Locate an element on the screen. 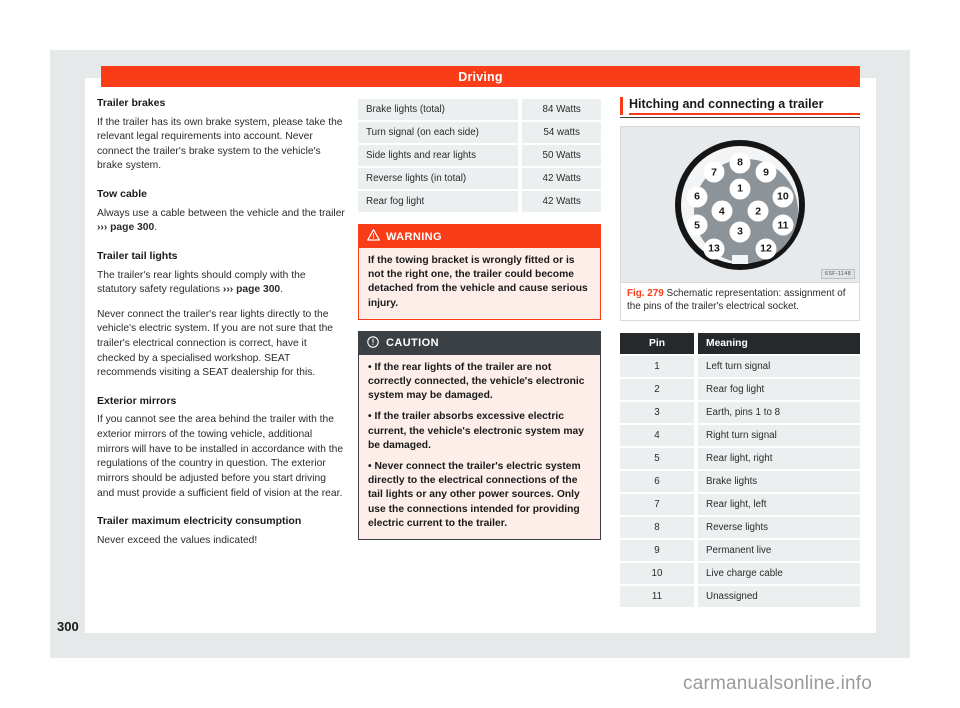  heading-trailer-tail-lights: Trailer tail lights is located at coordinates (137, 255).